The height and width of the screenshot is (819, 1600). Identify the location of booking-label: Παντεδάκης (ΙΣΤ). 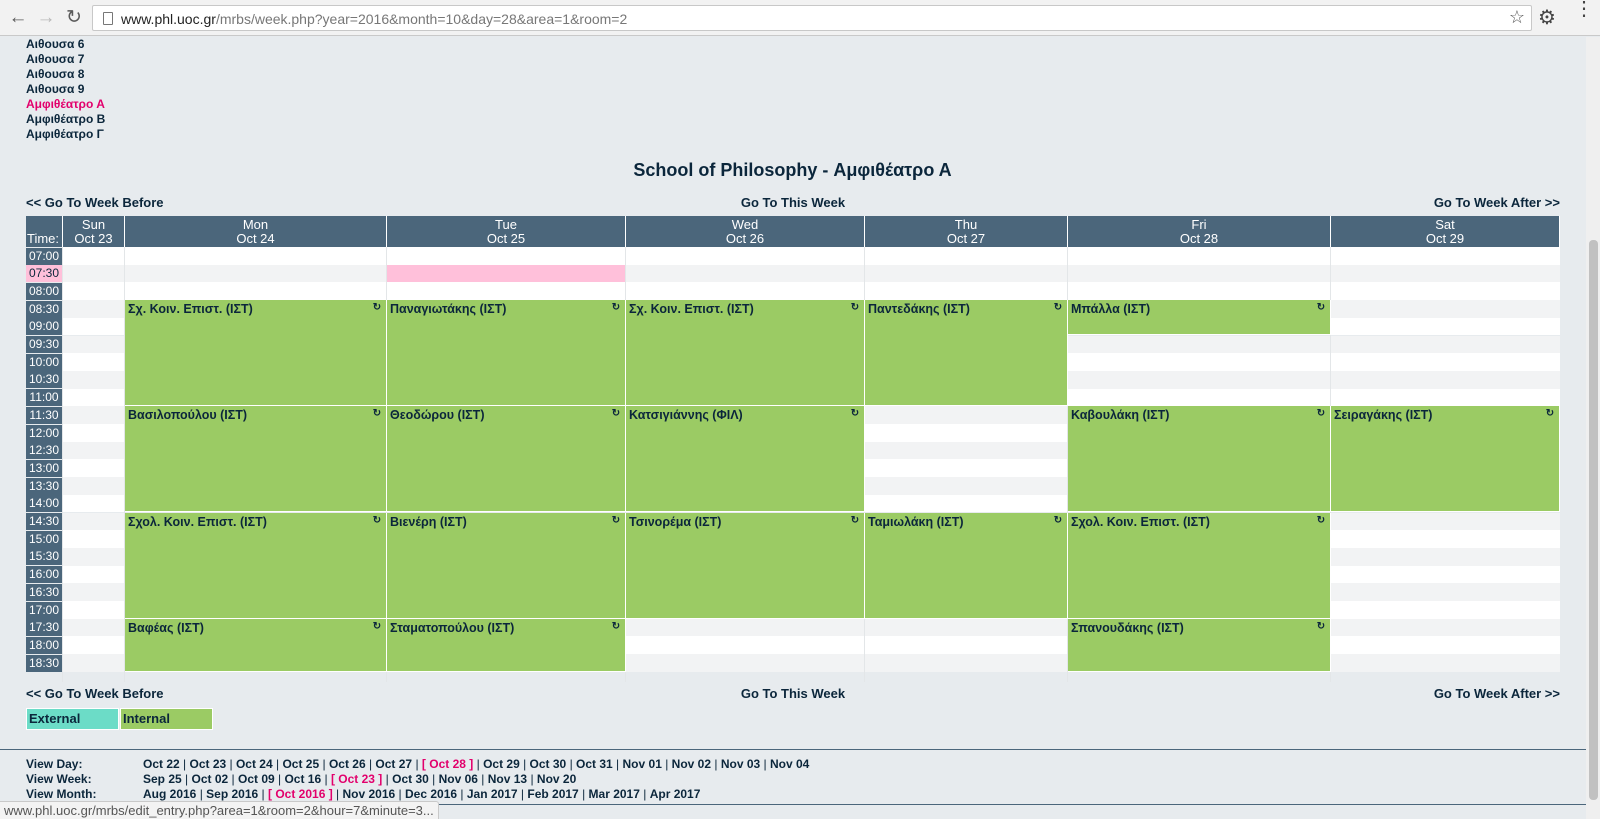
(919, 309).